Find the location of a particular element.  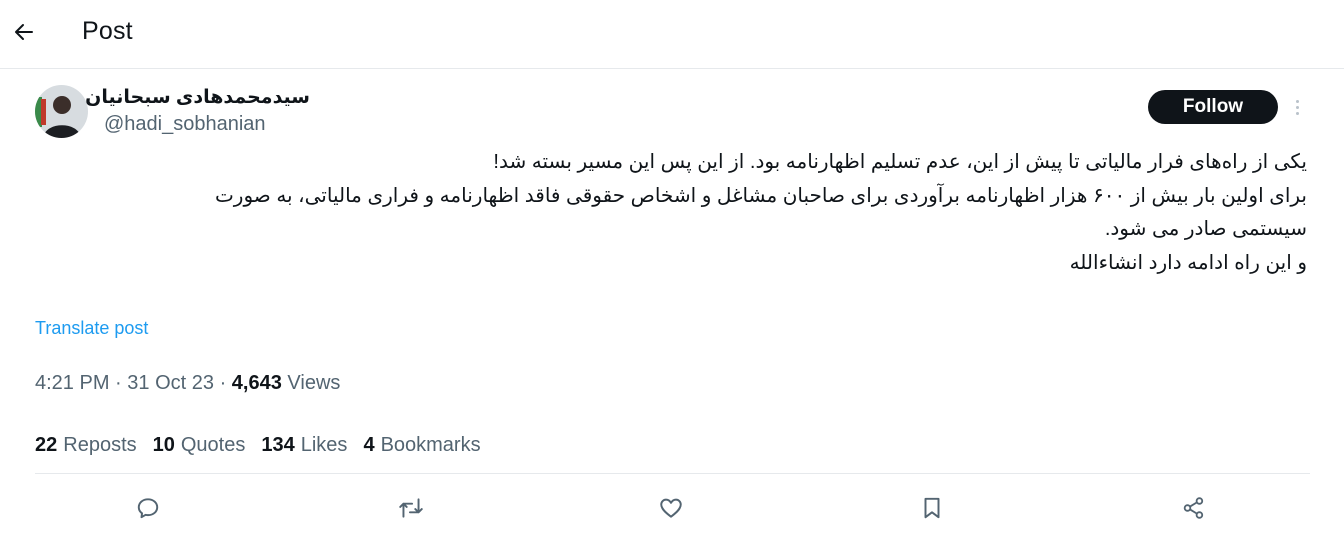

post-meta: 4:21 PM · 31 Oct 23 · 4,643 Views is located at coordinates (187, 383).